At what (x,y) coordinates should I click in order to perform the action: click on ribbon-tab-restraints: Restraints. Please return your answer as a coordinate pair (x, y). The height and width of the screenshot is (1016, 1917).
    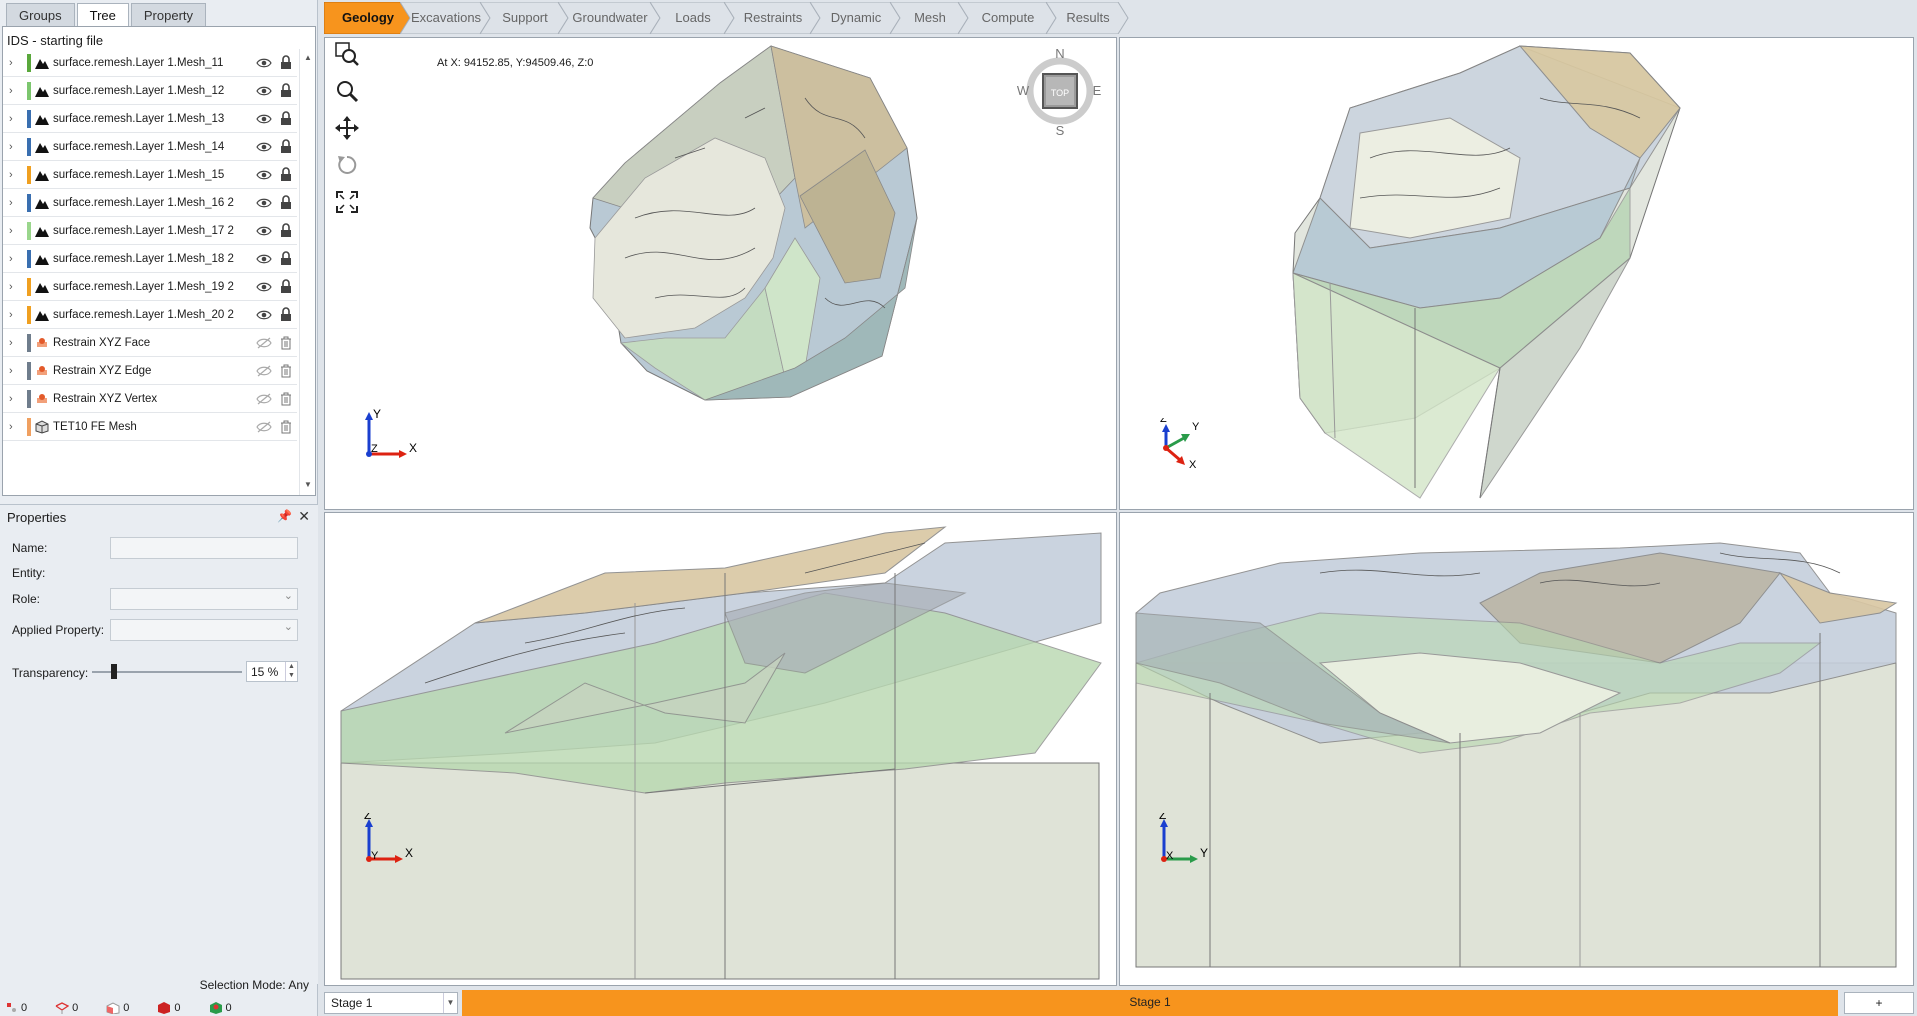
    Looking at the image, I should click on (773, 18).